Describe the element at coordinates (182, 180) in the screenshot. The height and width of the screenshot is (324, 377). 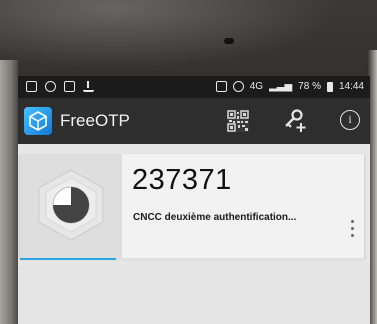
I see `otp-code: 237371` at that location.